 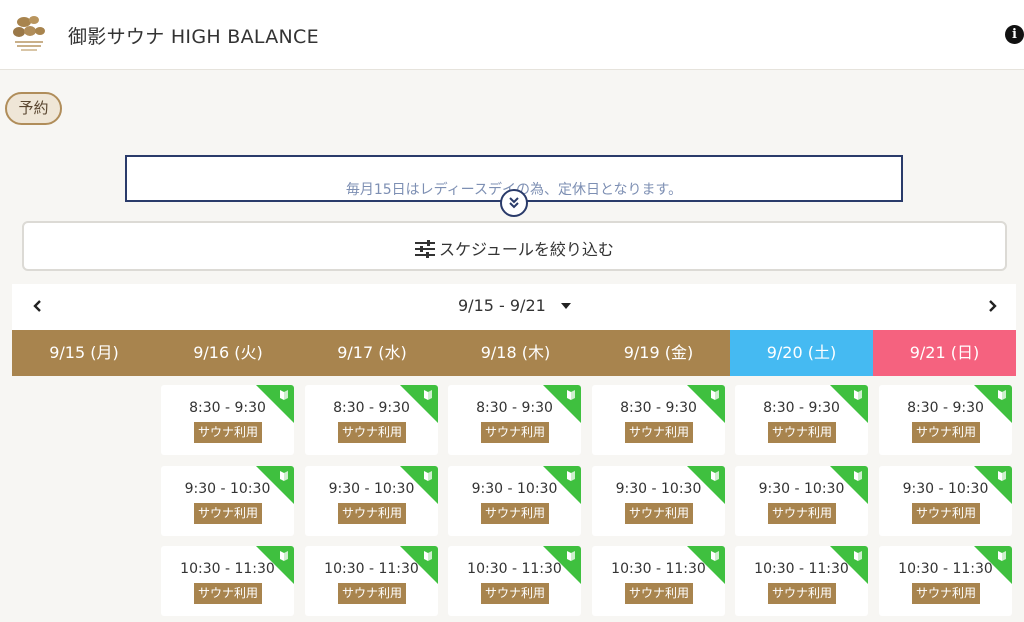 What do you see at coordinates (228, 353) in the screenshot?
I see `day-header-2: 9/16 (火)` at bounding box center [228, 353].